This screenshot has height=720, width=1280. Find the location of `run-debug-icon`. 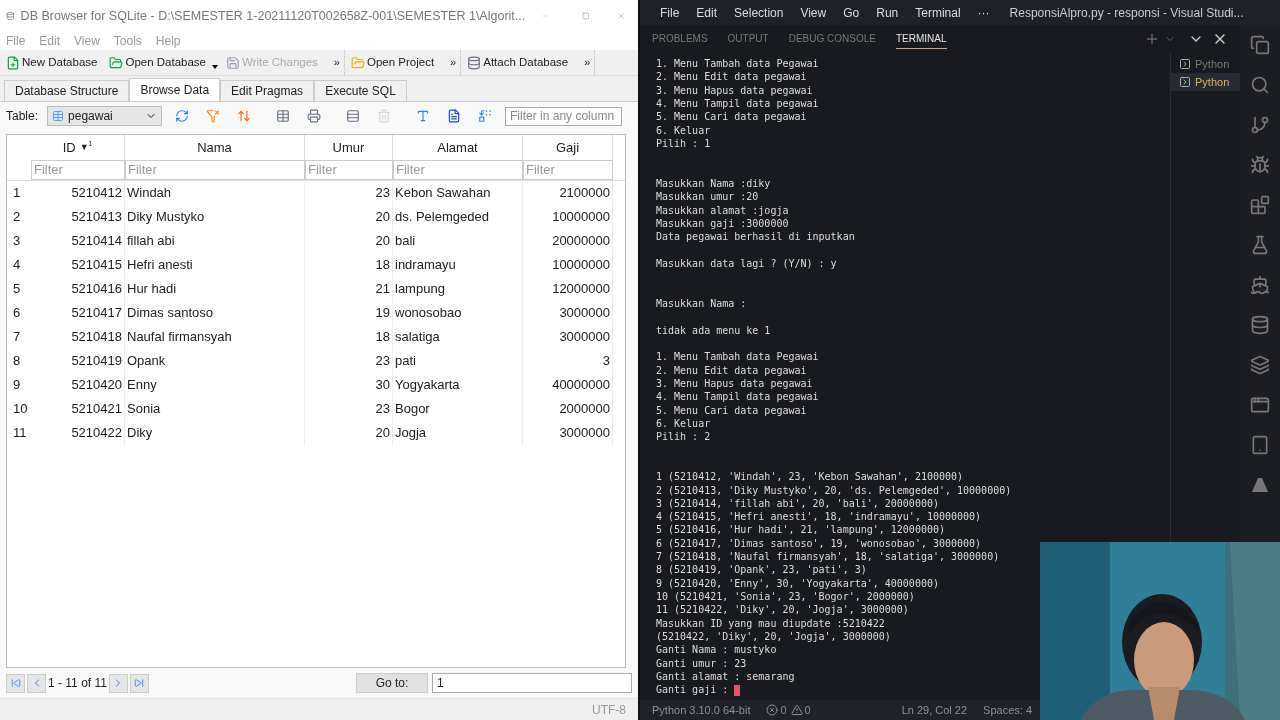

run-debug-icon is located at coordinates (1260, 165).